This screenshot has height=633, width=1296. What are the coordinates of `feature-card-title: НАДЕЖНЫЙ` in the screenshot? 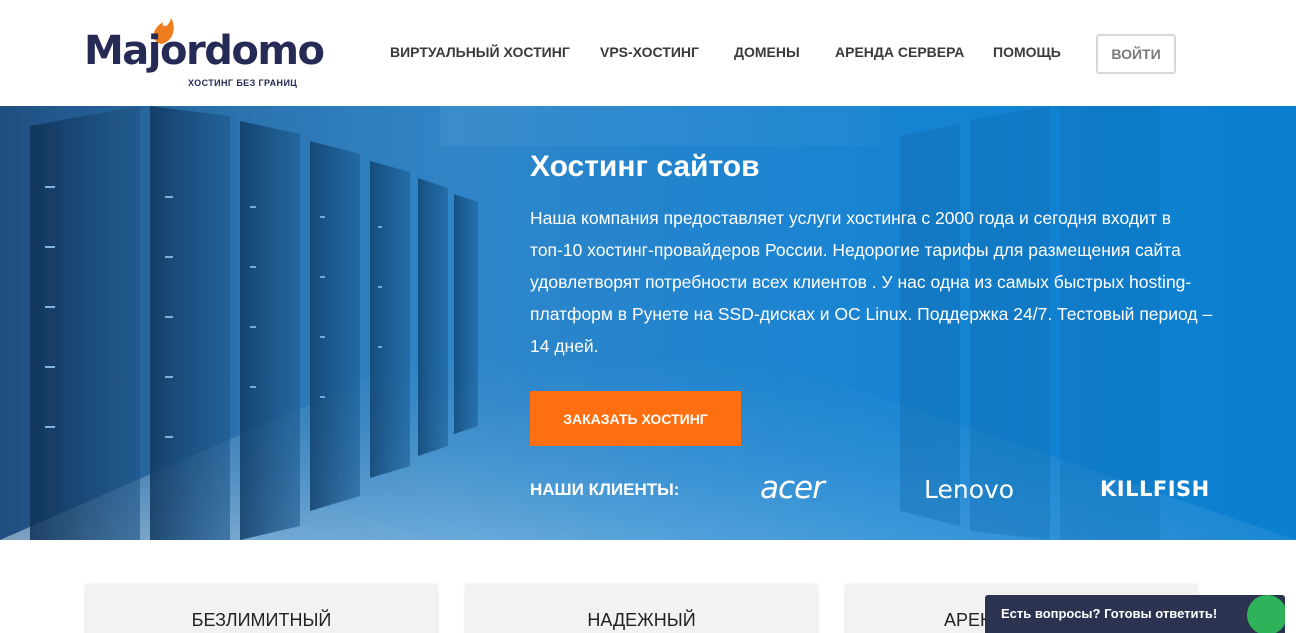 It's located at (641, 620).